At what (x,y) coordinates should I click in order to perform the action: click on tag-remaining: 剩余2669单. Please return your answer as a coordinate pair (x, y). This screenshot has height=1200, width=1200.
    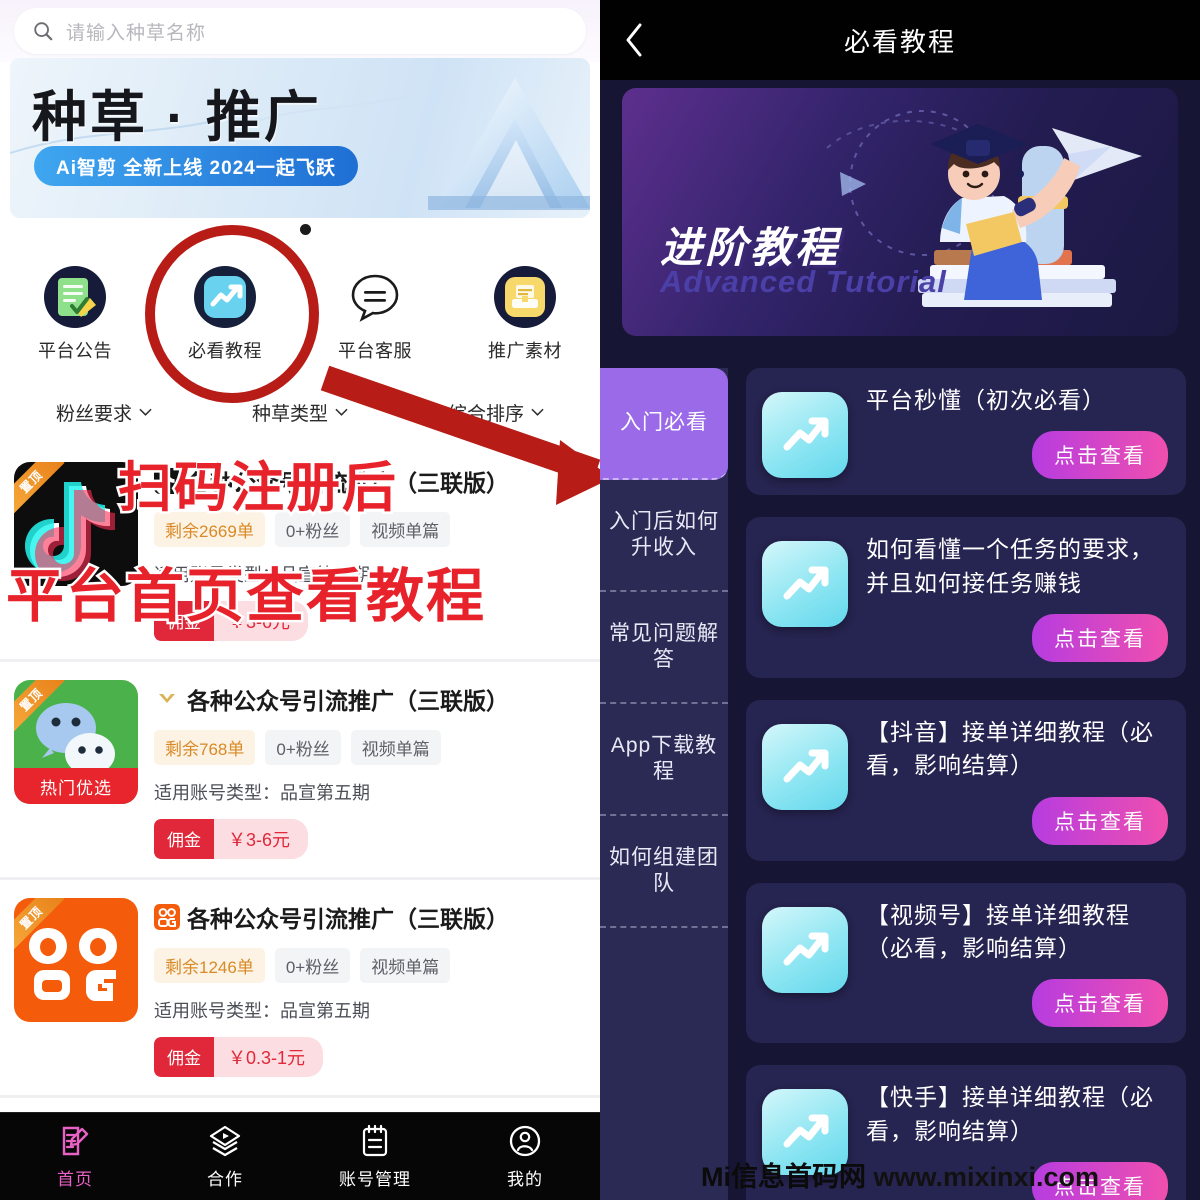
    Looking at the image, I should click on (209, 529).